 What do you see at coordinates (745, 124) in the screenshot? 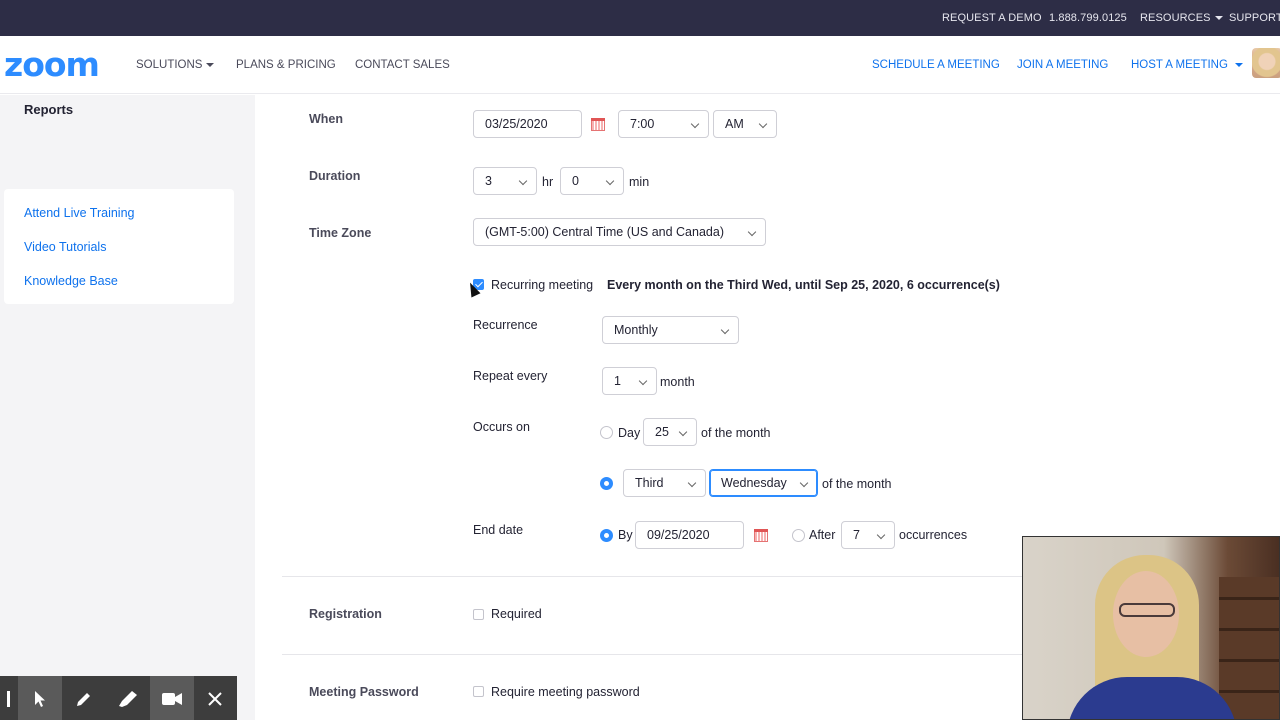
I see `ampm-select: AM` at bounding box center [745, 124].